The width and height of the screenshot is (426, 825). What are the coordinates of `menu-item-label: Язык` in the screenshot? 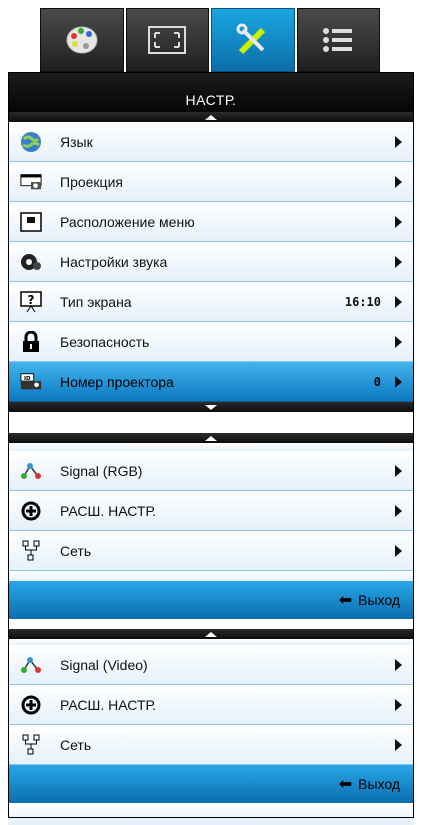 It's located at (76, 141).